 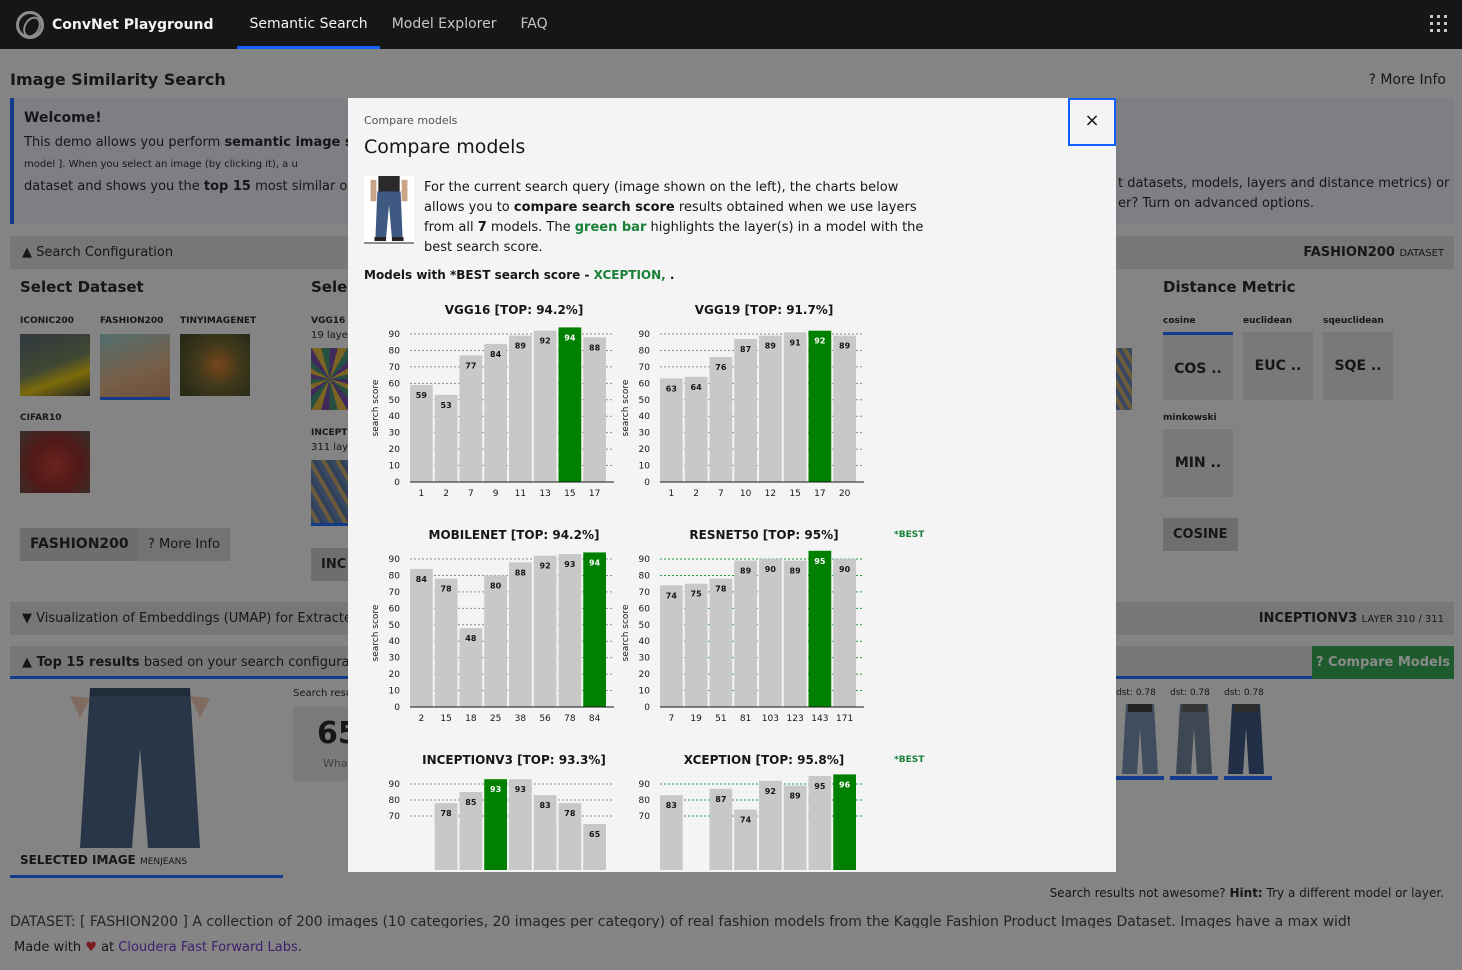 I want to click on app-switcher-icon, so click(x=1439, y=24).